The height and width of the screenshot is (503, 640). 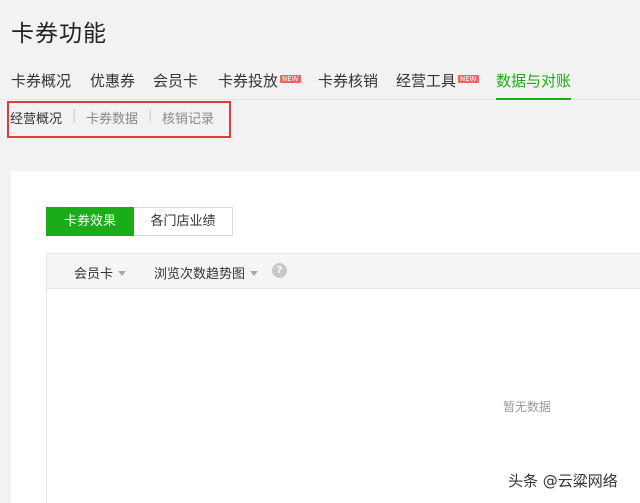 I want to click on page-title: 卡券功能, so click(x=59, y=34).